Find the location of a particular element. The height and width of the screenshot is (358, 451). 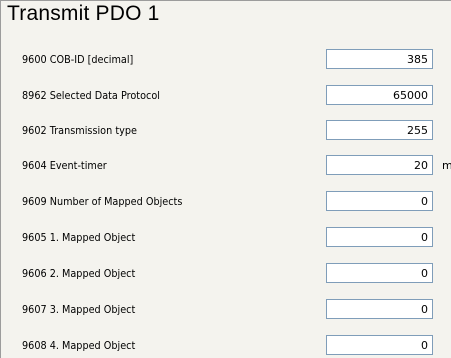

row-mapped-object-3: 9607 3. Mapped Object is located at coordinates (226, 310).